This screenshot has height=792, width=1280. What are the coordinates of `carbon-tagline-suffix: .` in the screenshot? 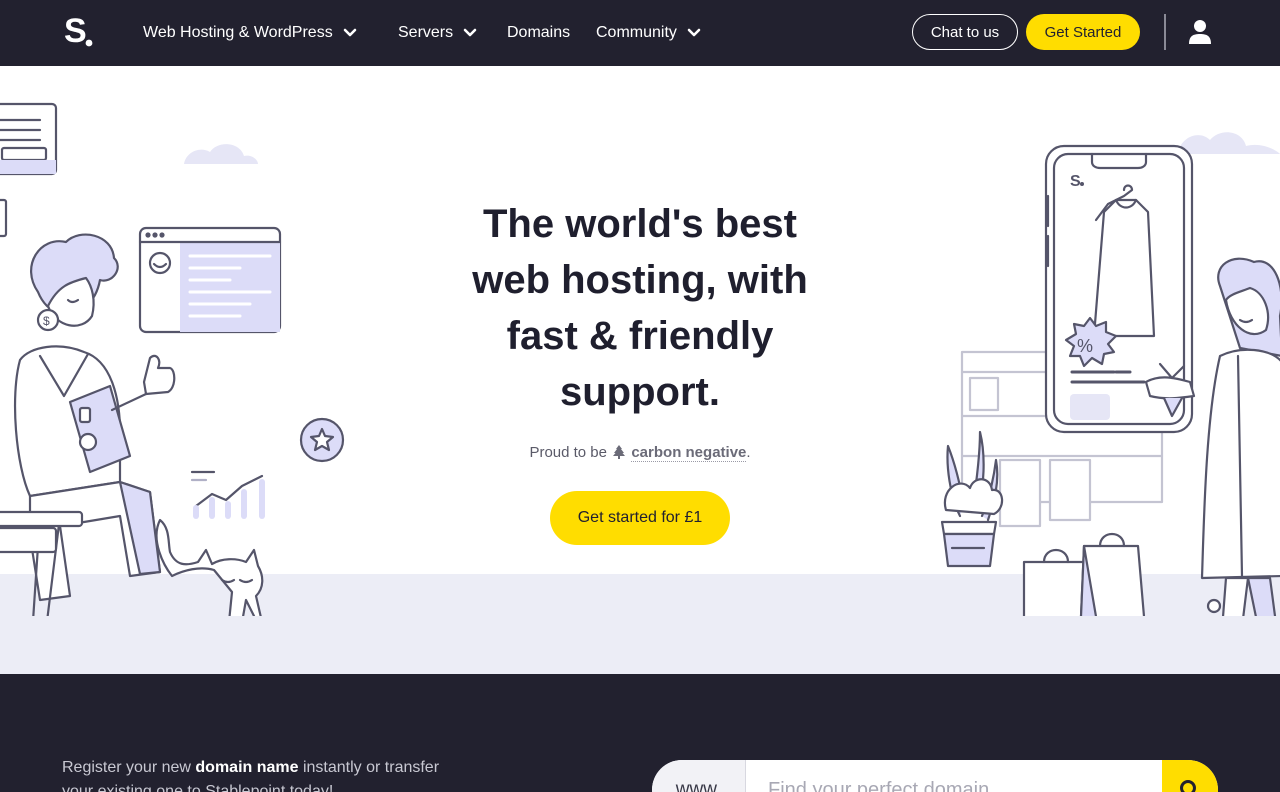 It's located at (748, 452).